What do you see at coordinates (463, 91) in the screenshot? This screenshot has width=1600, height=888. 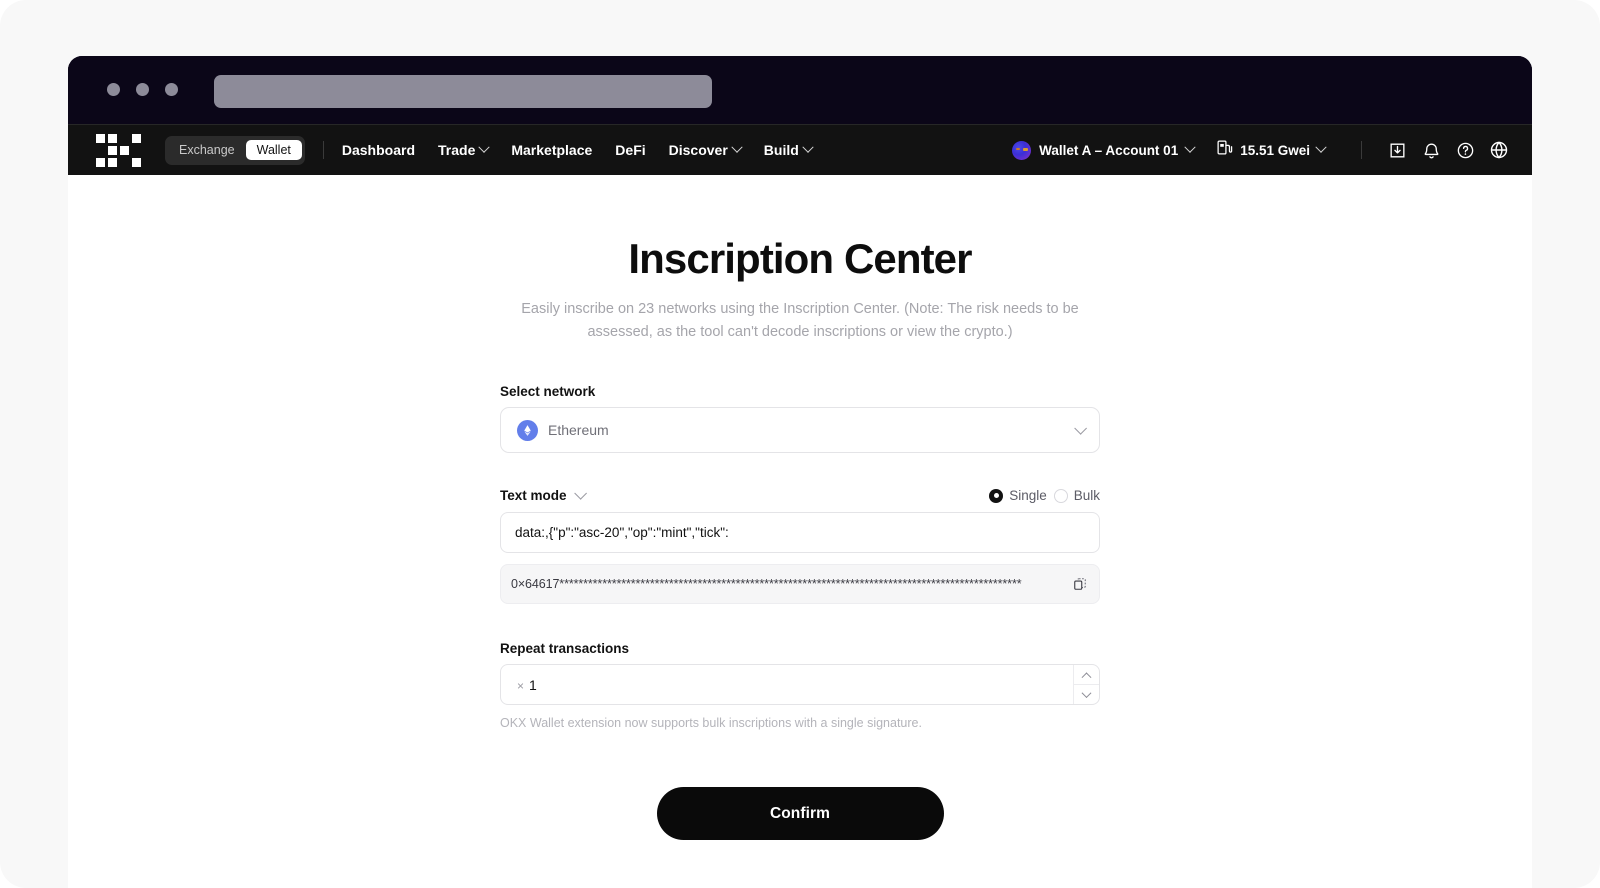 I see `address-bar` at bounding box center [463, 91].